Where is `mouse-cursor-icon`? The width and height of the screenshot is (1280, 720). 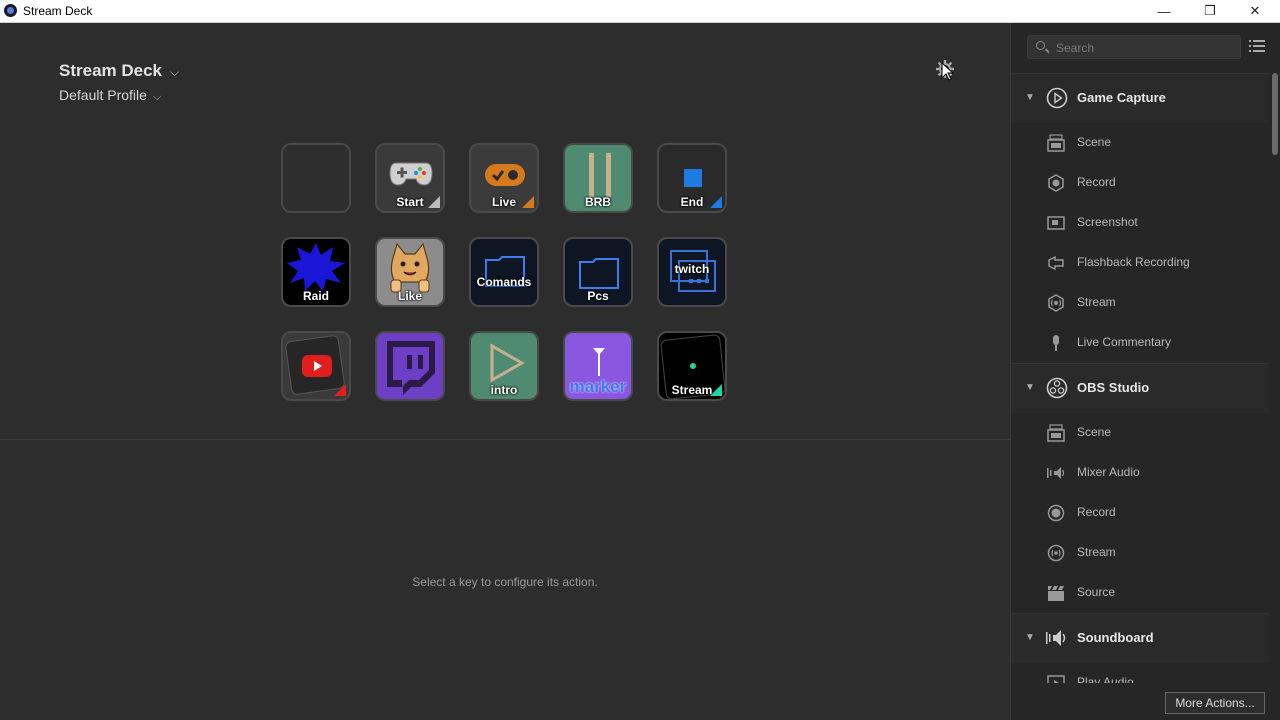
mouse-cursor-icon is located at coordinates (948, 71).